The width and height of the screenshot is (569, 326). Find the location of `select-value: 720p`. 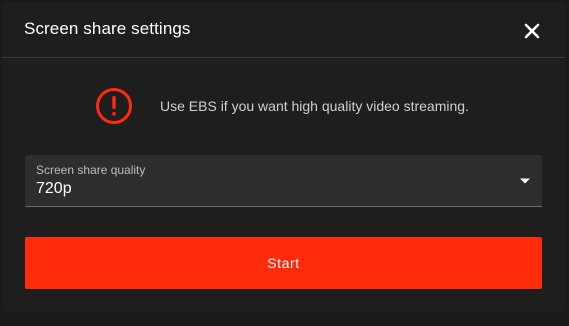

select-value: 720p is located at coordinates (54, 188).